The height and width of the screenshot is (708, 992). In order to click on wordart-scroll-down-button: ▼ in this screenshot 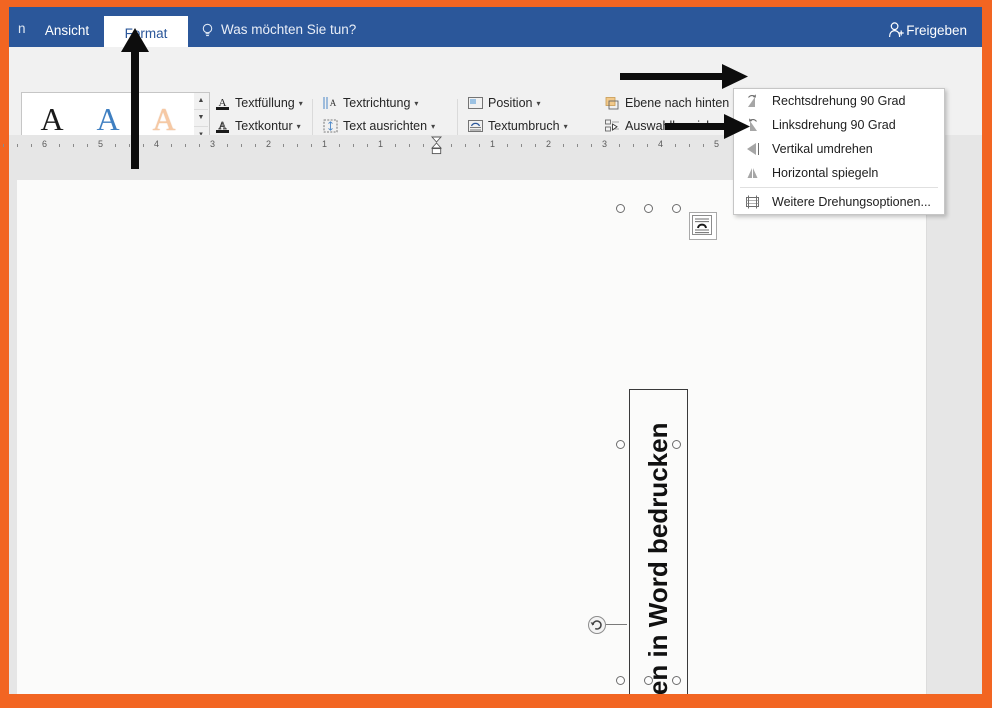, I will do `click(201, 118)`.